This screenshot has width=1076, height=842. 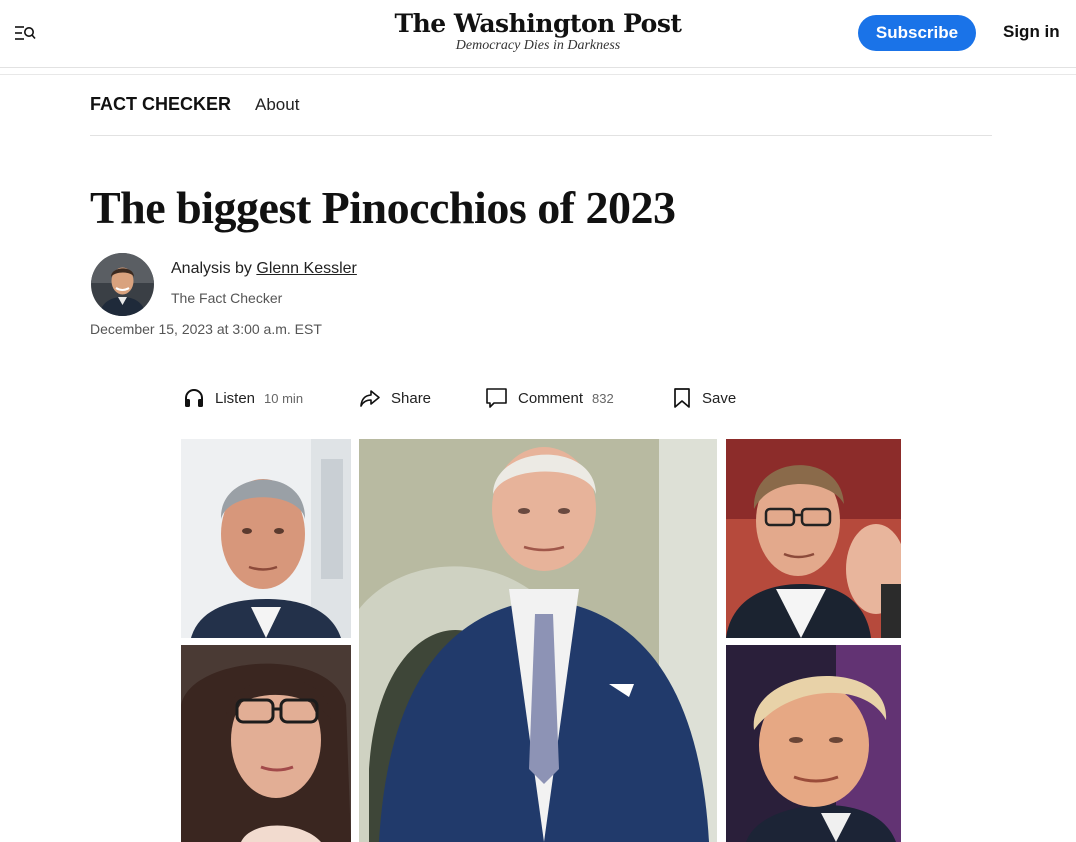 What do you see at coordinates (411, 398) in the screenshot?
I see `share-label: Share` at bounding box center [411, 398].